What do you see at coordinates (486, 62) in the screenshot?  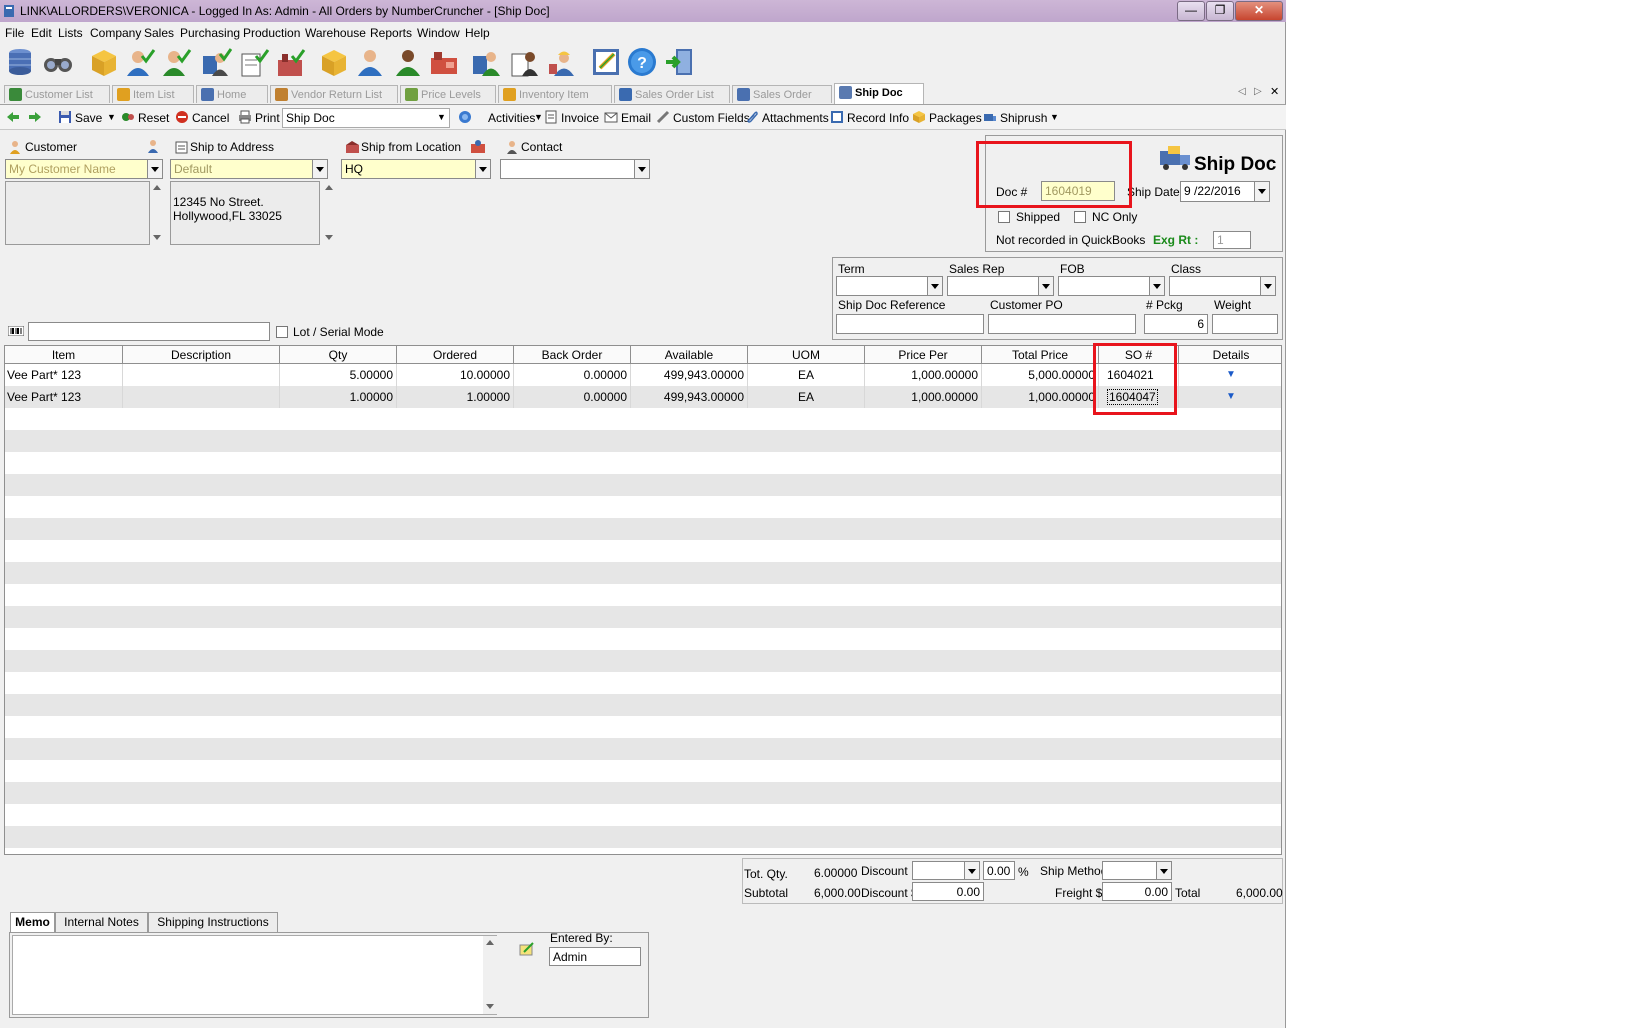 I see `sales-rep-icon` at bounding box center [486, 62].